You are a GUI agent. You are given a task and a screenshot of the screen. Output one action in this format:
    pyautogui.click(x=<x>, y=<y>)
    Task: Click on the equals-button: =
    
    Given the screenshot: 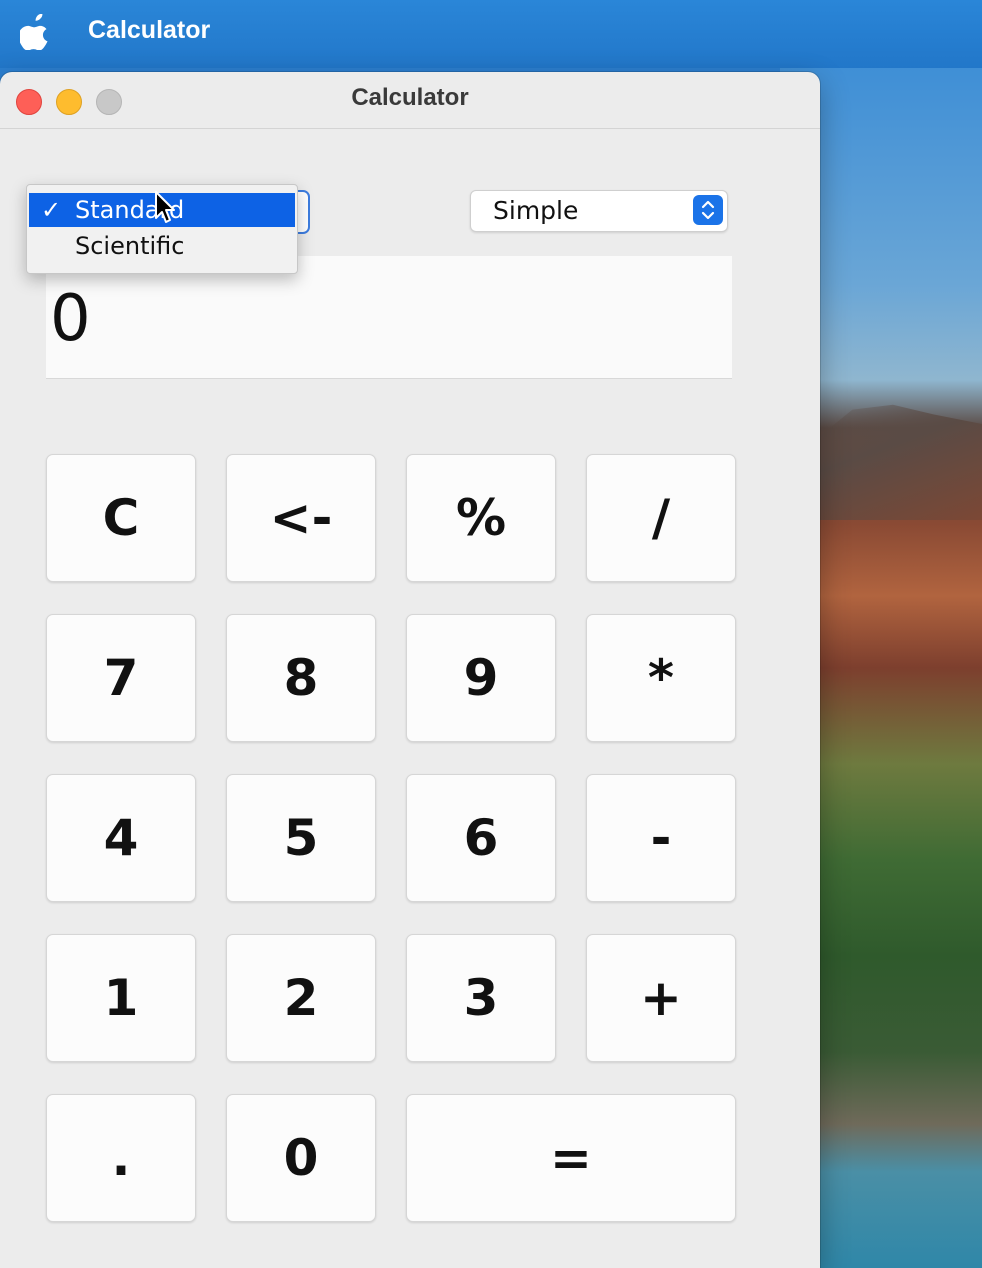 What is the action you would take?
    pyautogui.click(x=571, y=1158)
    